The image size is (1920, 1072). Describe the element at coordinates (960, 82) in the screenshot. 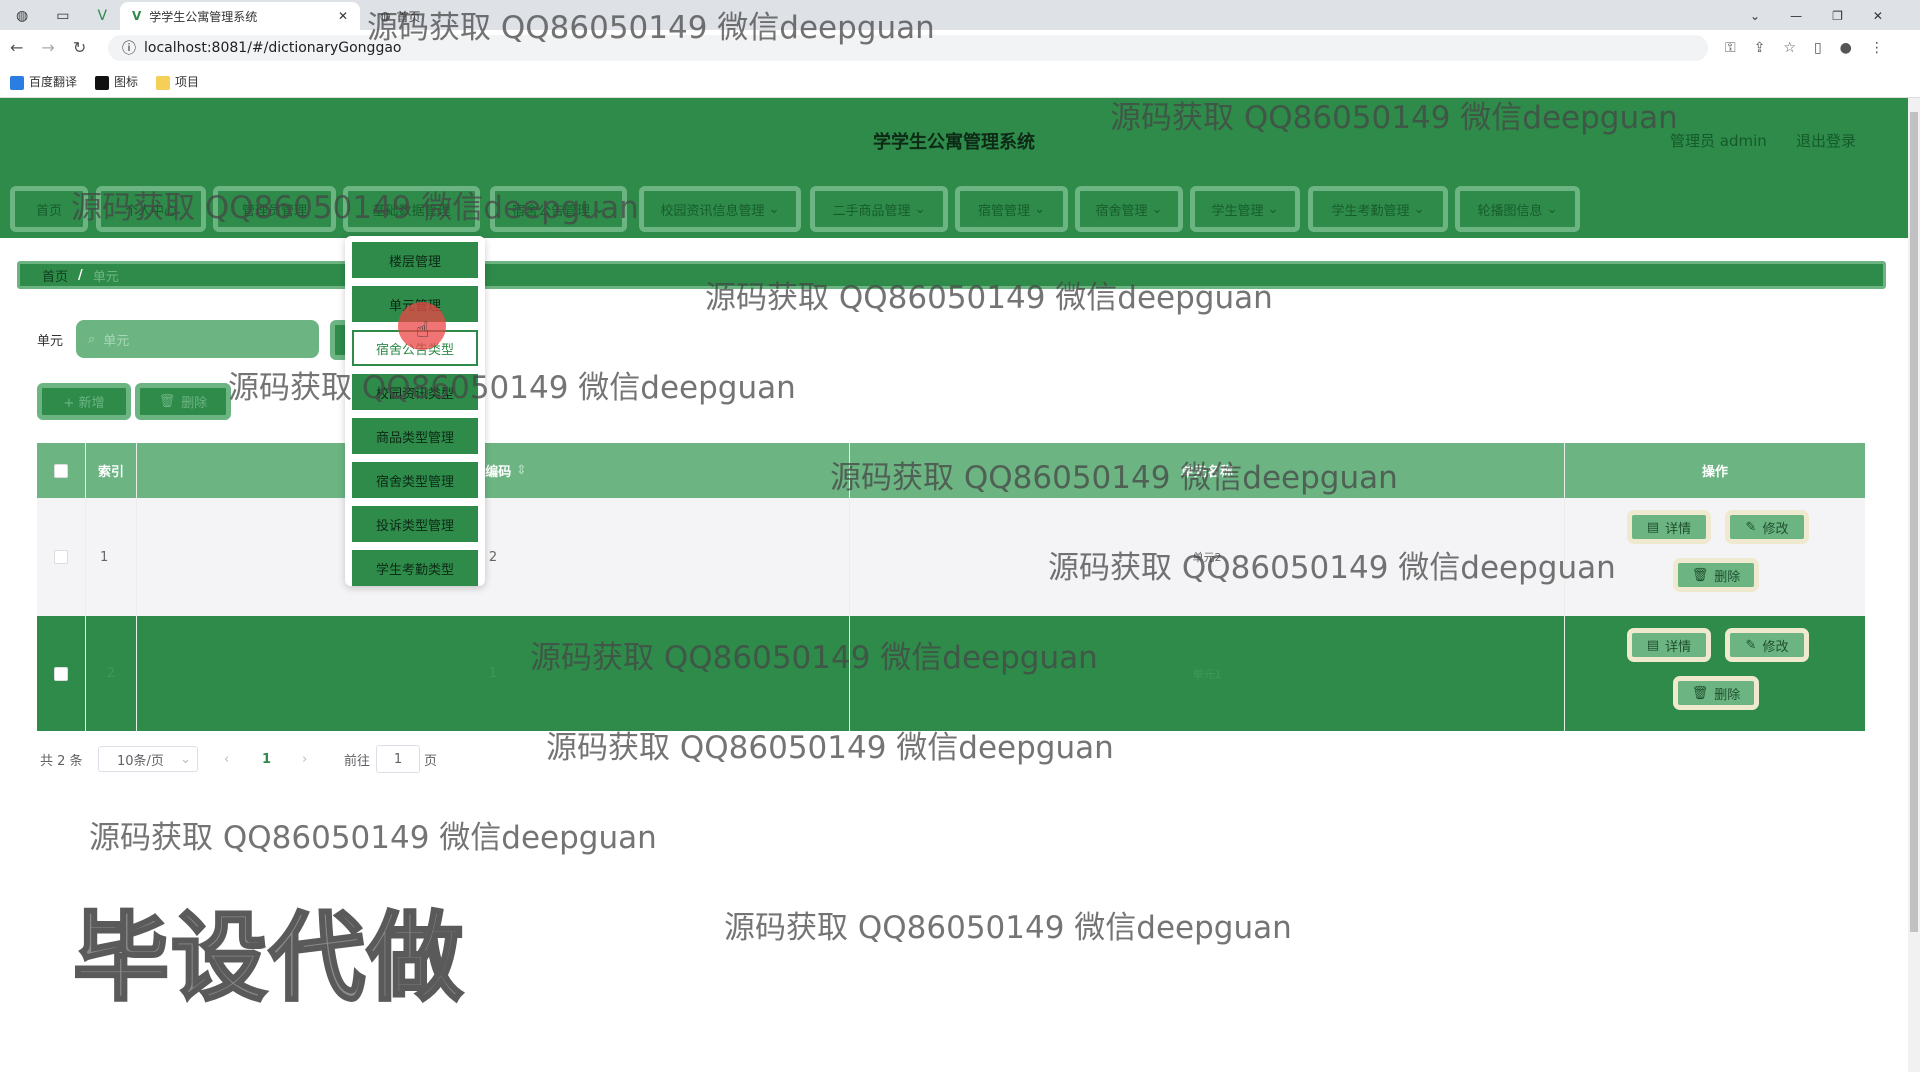

I see `bookmarks-bar: 百度翻译 图标 项目` at that location.